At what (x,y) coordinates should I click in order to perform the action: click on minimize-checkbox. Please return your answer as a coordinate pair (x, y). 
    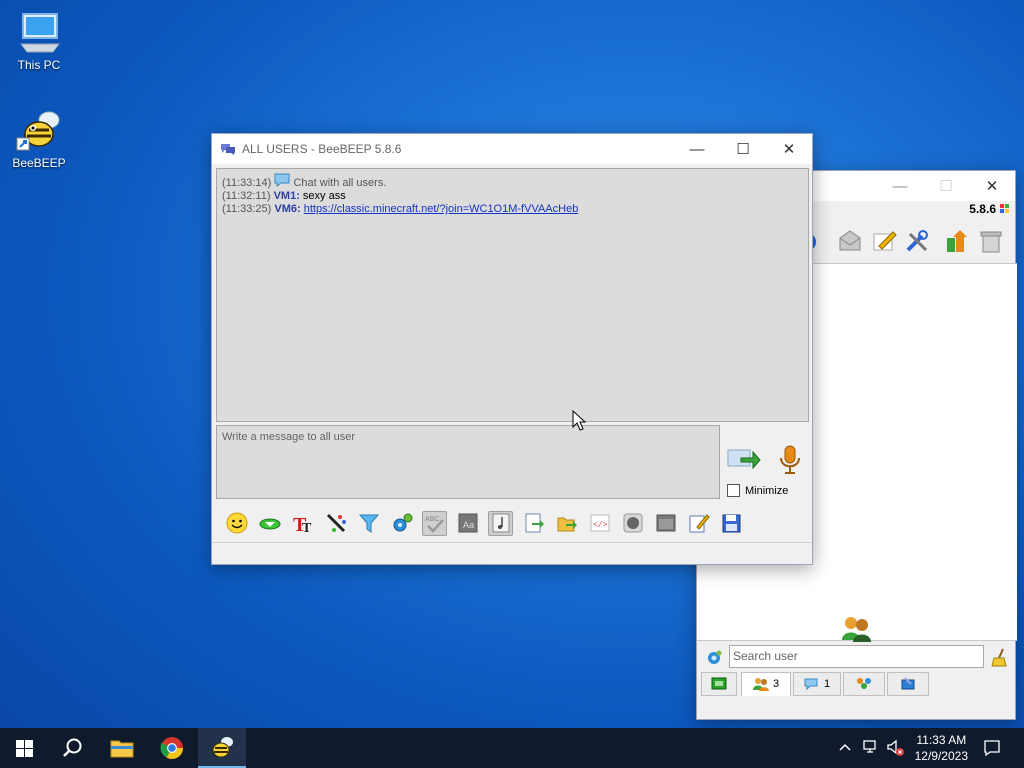
    Looking at the image, I should click on (733, 490).